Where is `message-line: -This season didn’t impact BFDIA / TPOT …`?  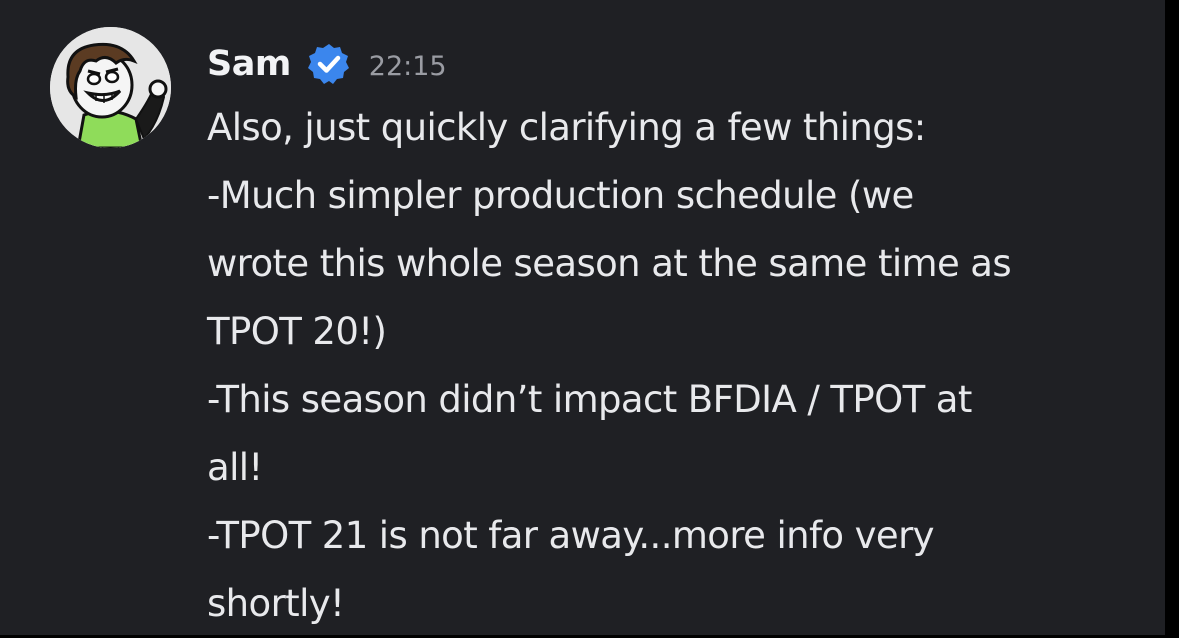
message-line: -This season didn’t impact BFDIA / TPOT … is located at coordinates (589, 399).